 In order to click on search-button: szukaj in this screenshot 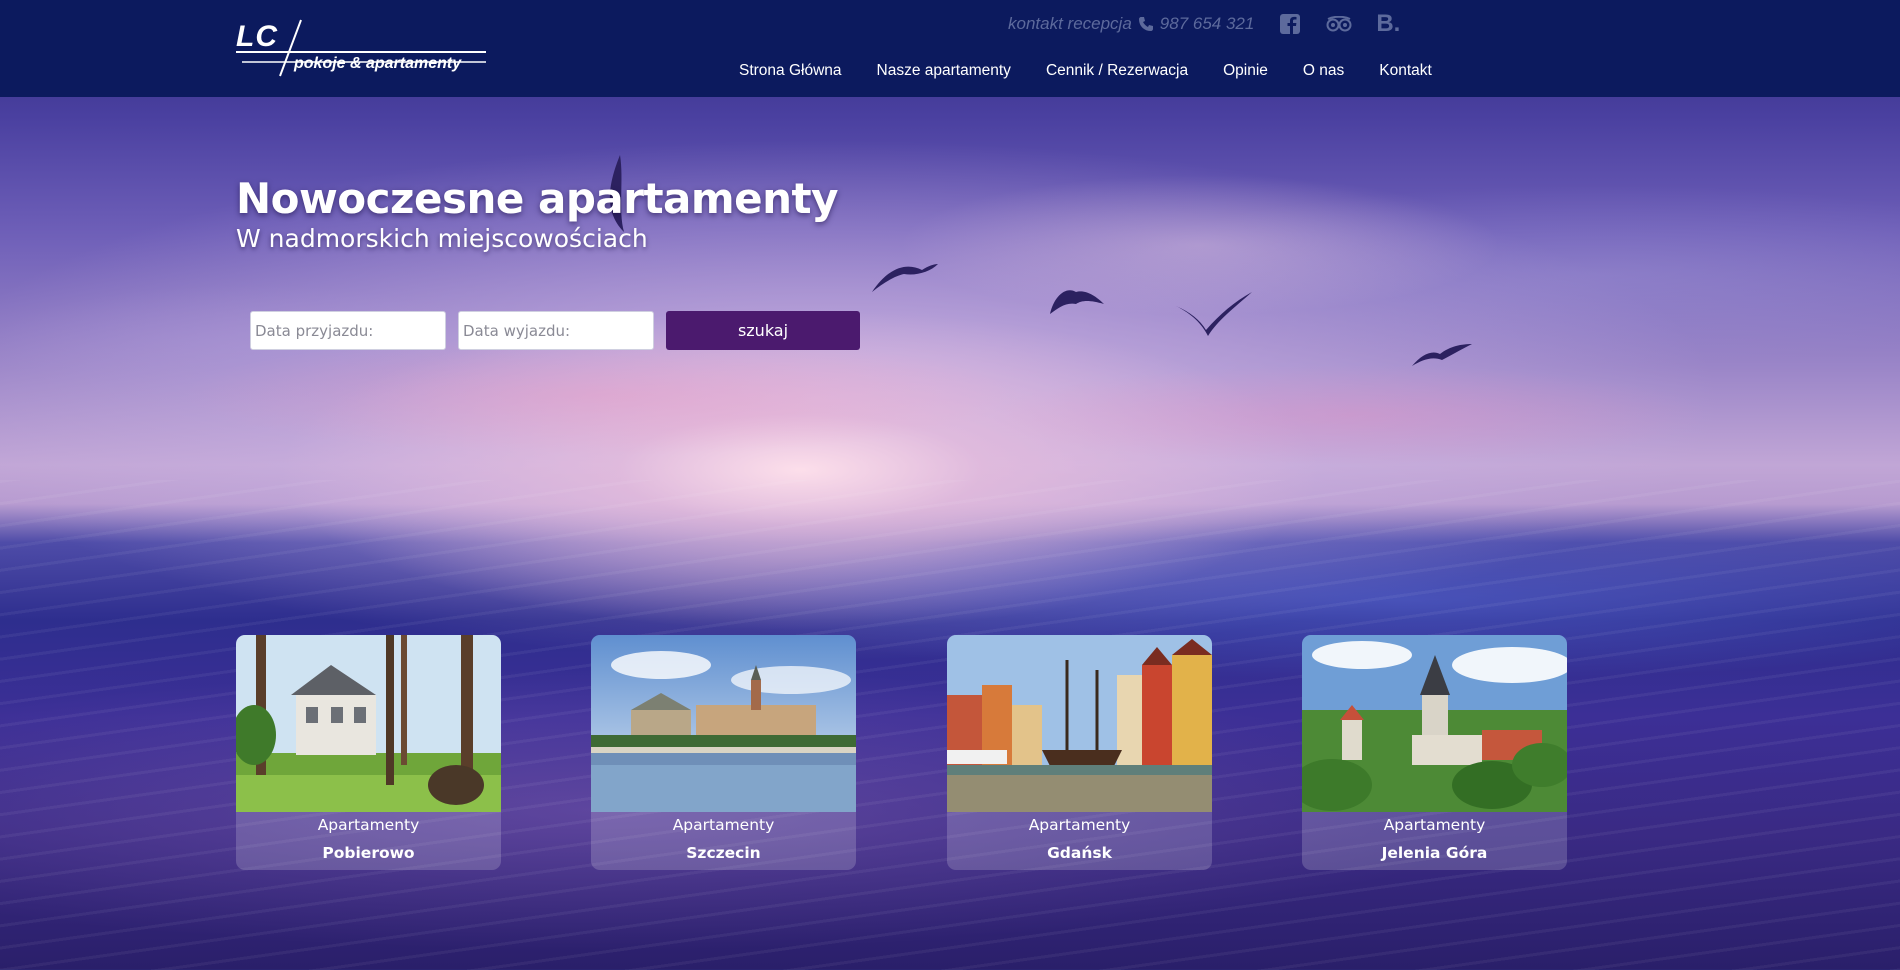, I will do `click(763, 330)`.